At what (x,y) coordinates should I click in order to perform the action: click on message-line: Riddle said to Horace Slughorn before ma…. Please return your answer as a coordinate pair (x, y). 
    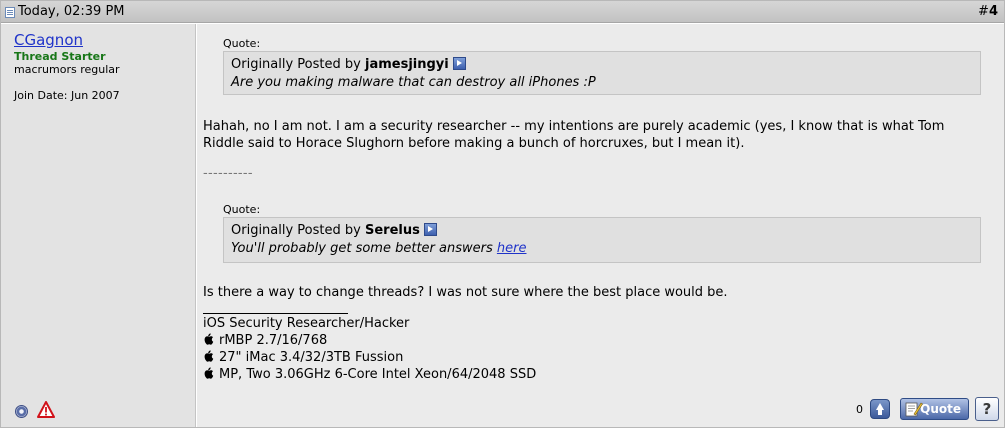
    Looking at the image, I should click on (474, 143).